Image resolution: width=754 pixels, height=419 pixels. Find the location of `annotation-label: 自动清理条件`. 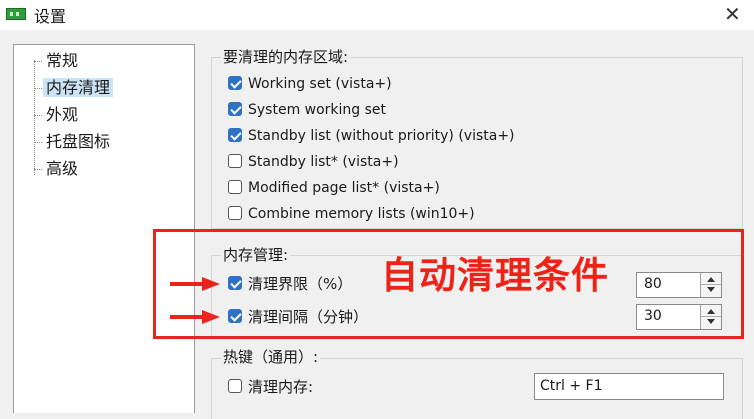

annotation-label: 自动清理条件 is located at coordinates (495, 275).